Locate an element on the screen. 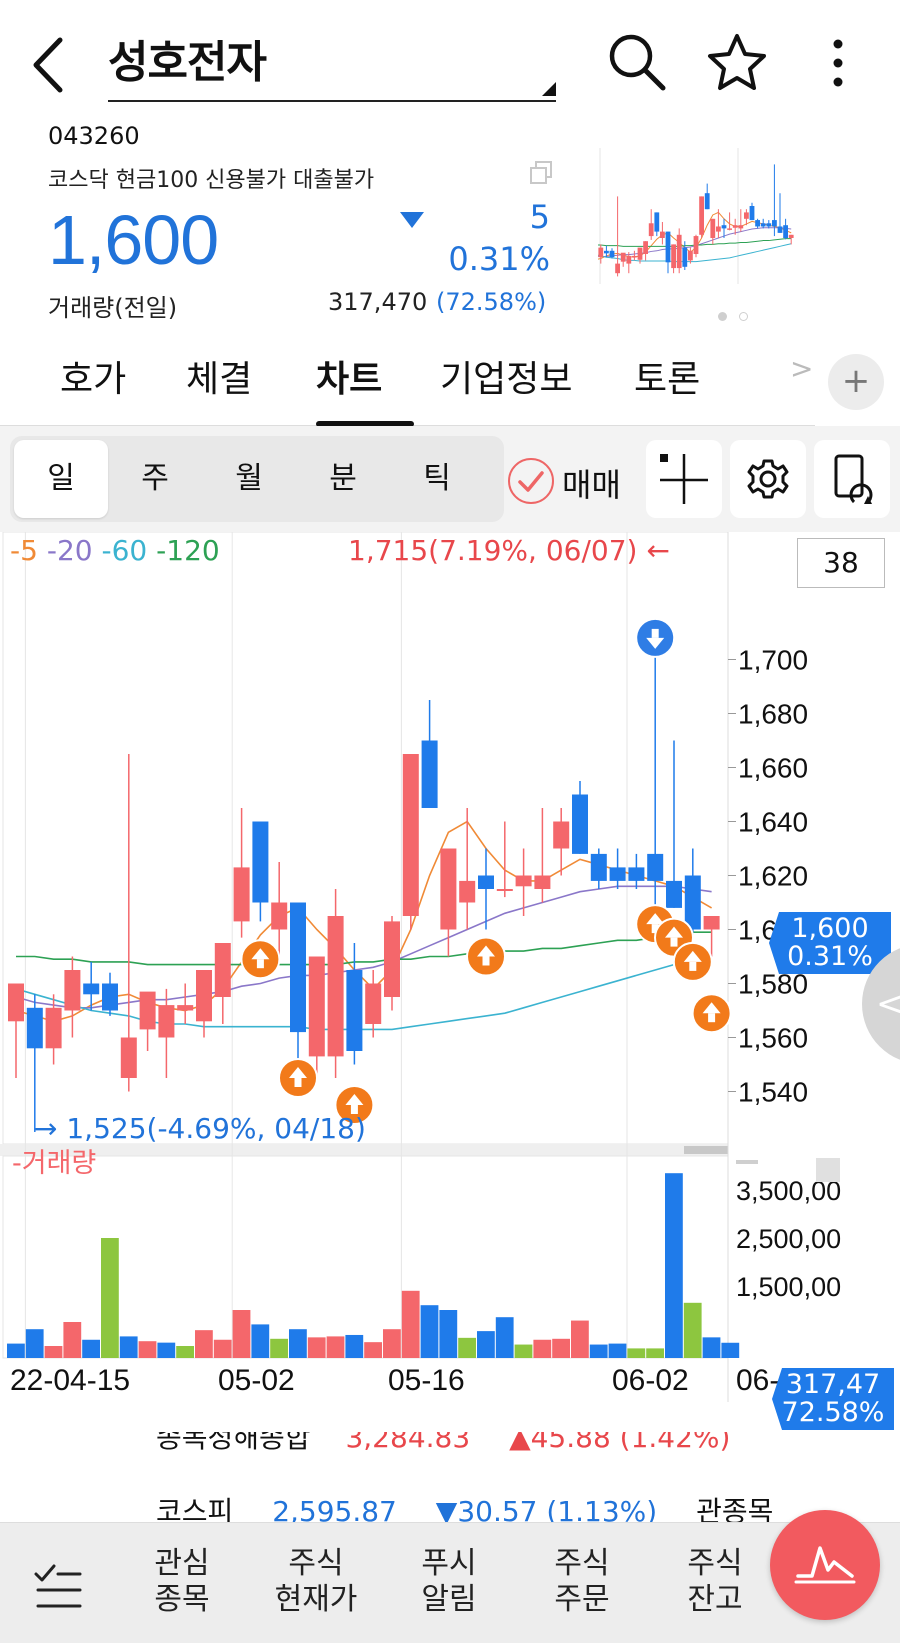  tab-company-info: 기업정보 is located at coordinates (506, 376).